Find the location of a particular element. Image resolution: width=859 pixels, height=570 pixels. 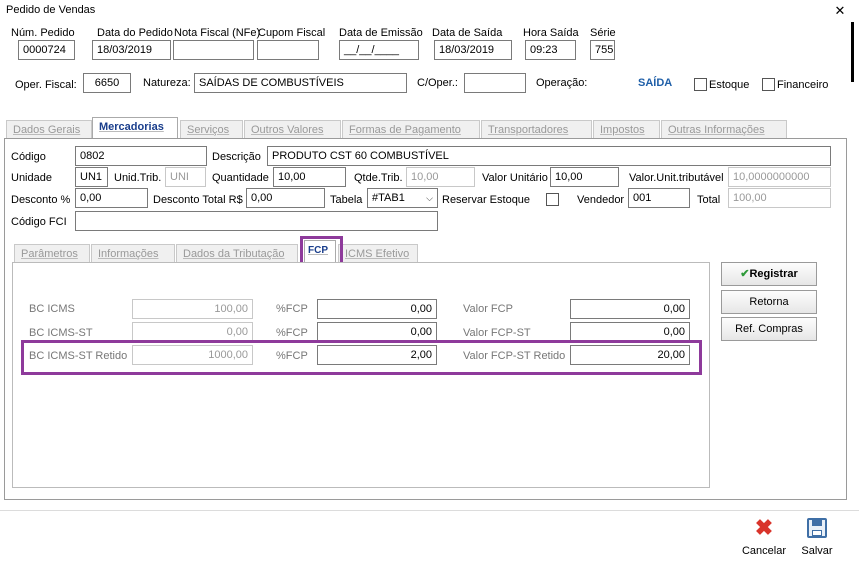

close-button: ✕ is located at coordinates (840, 11).